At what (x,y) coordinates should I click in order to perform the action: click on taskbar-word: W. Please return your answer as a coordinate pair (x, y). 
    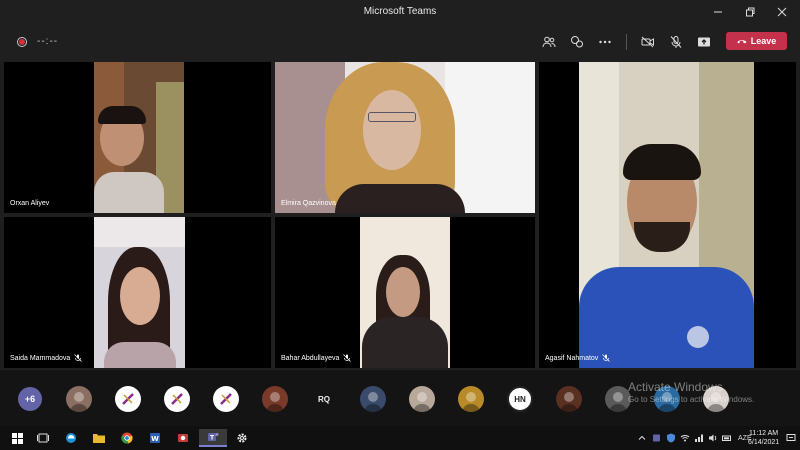
    Looking at the image, I should click on (155, 438).